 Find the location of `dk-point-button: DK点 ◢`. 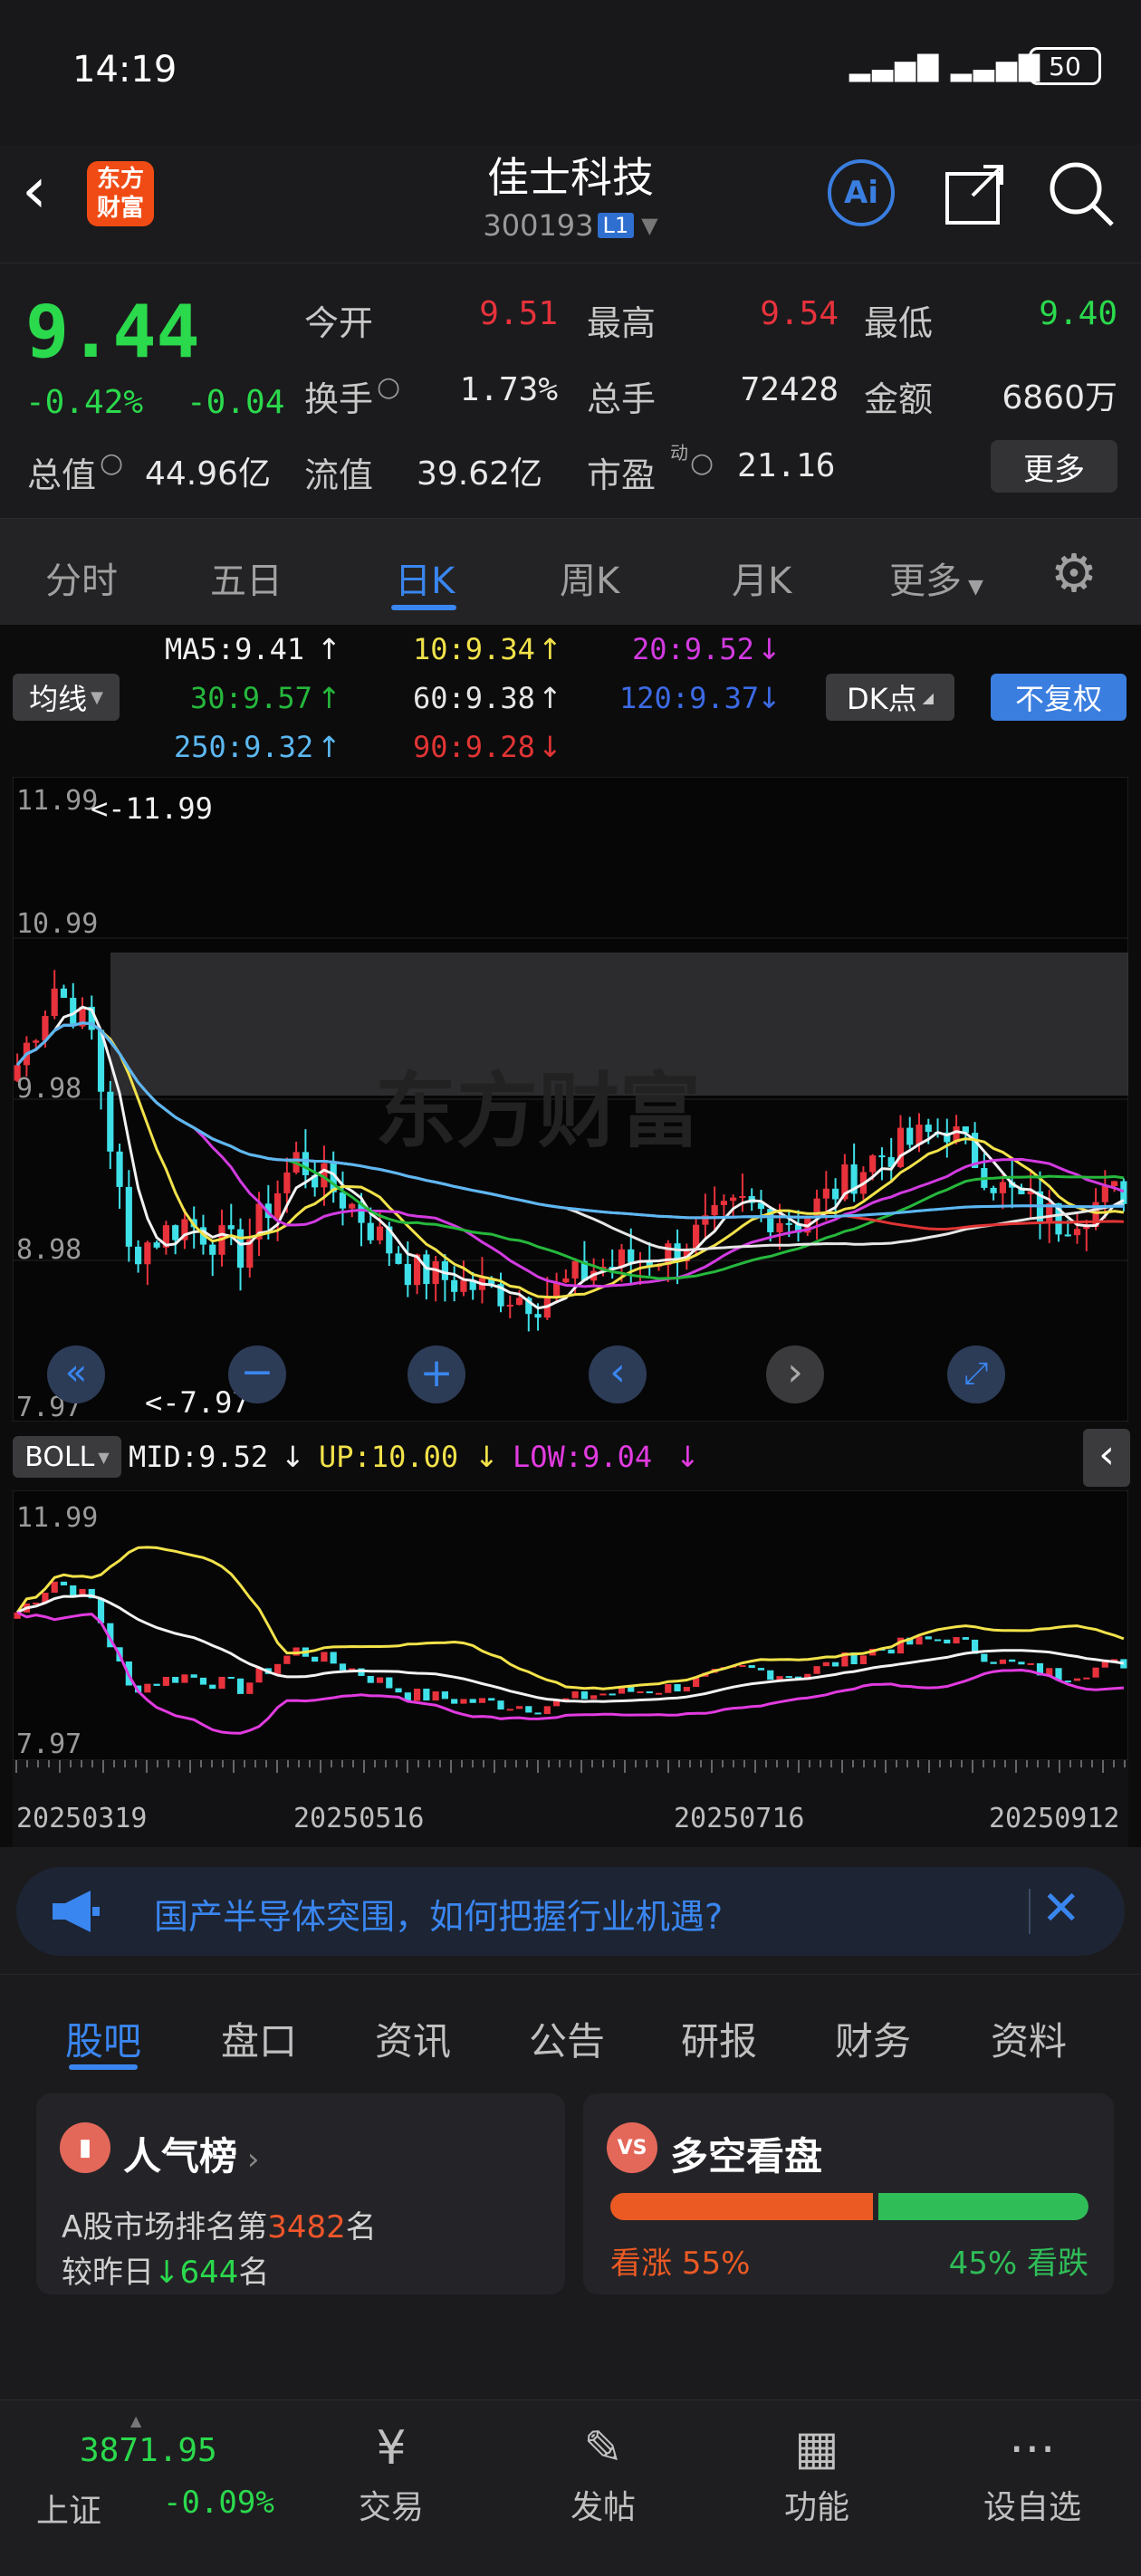

dk-point-button: DK点 ◢ is located at coordinates (890, 697).